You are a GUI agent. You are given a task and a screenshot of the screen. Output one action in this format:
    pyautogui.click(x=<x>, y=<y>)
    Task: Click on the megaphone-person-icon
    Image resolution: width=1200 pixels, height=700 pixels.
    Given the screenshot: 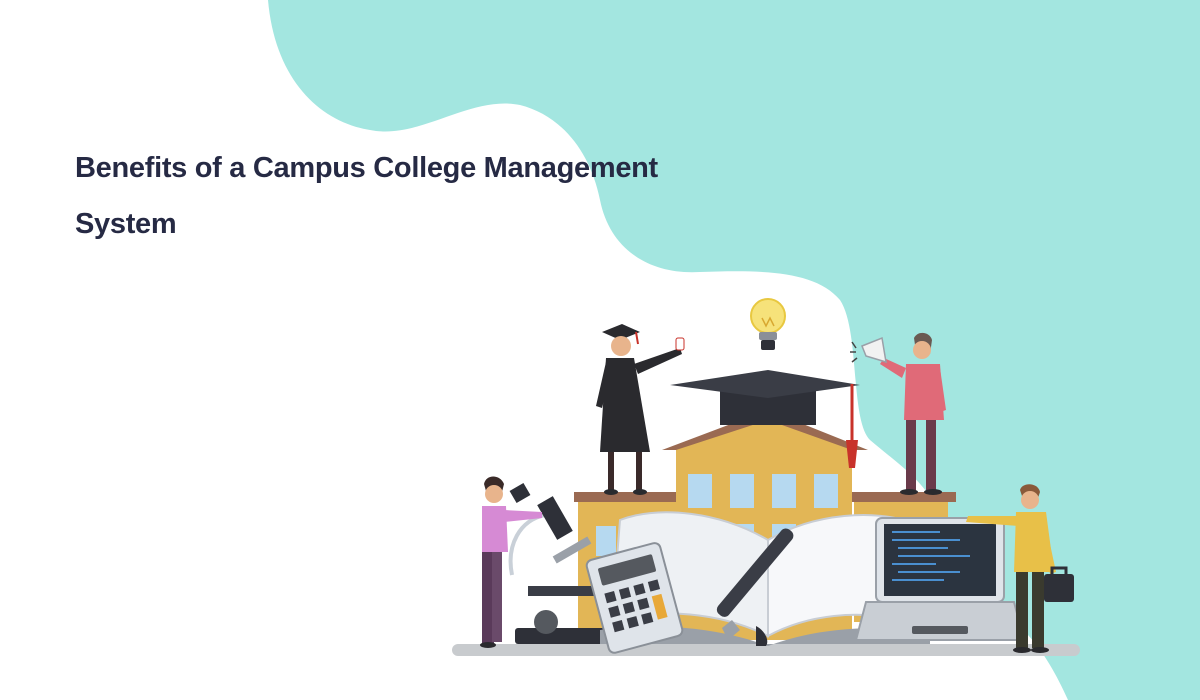 What is the action you would take?
    pyautogui.click(x=898, y=413)
    